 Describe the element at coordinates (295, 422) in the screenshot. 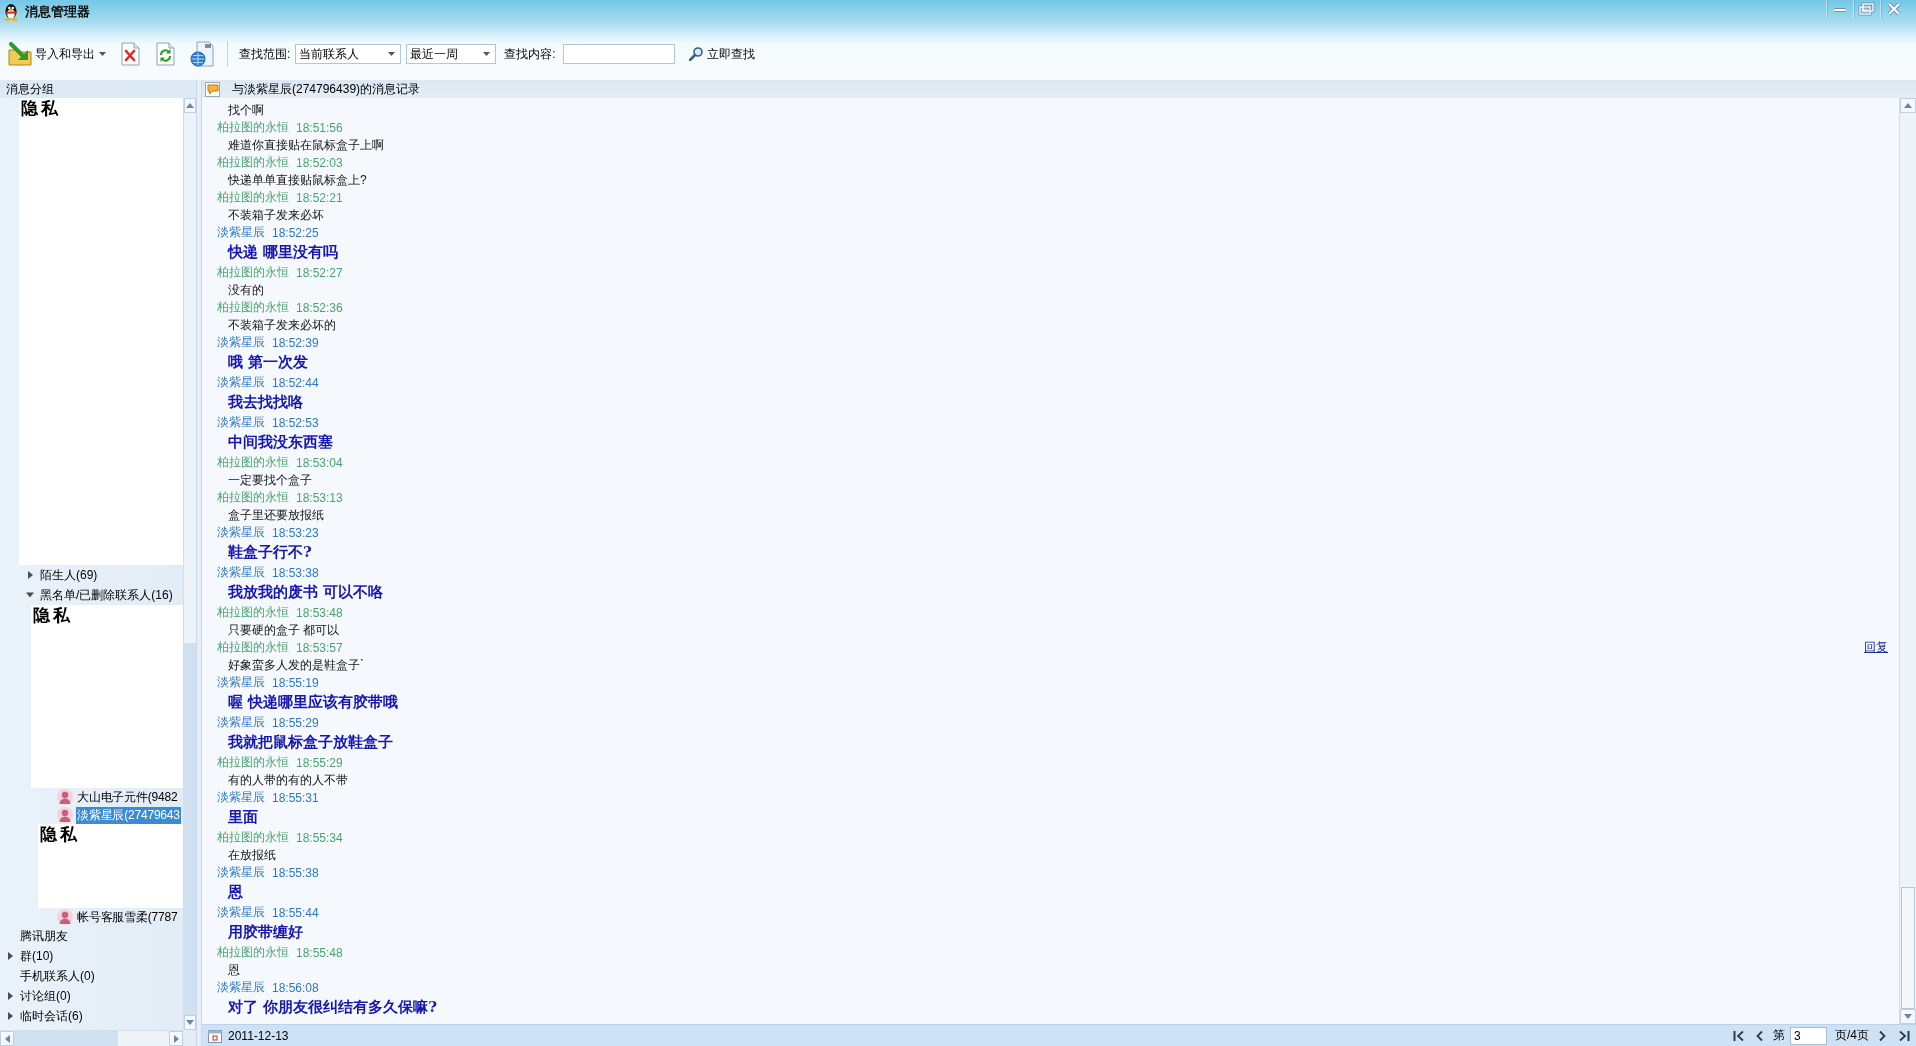

I see `message-time: 18:52:53` at that location.